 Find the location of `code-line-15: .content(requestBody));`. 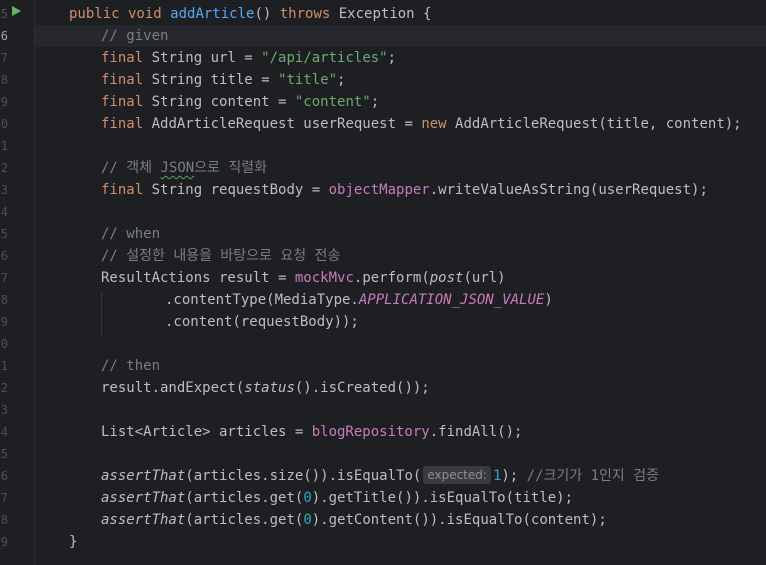

code-line-15: .content(requestBody)); is located at coordinates (262, 322).